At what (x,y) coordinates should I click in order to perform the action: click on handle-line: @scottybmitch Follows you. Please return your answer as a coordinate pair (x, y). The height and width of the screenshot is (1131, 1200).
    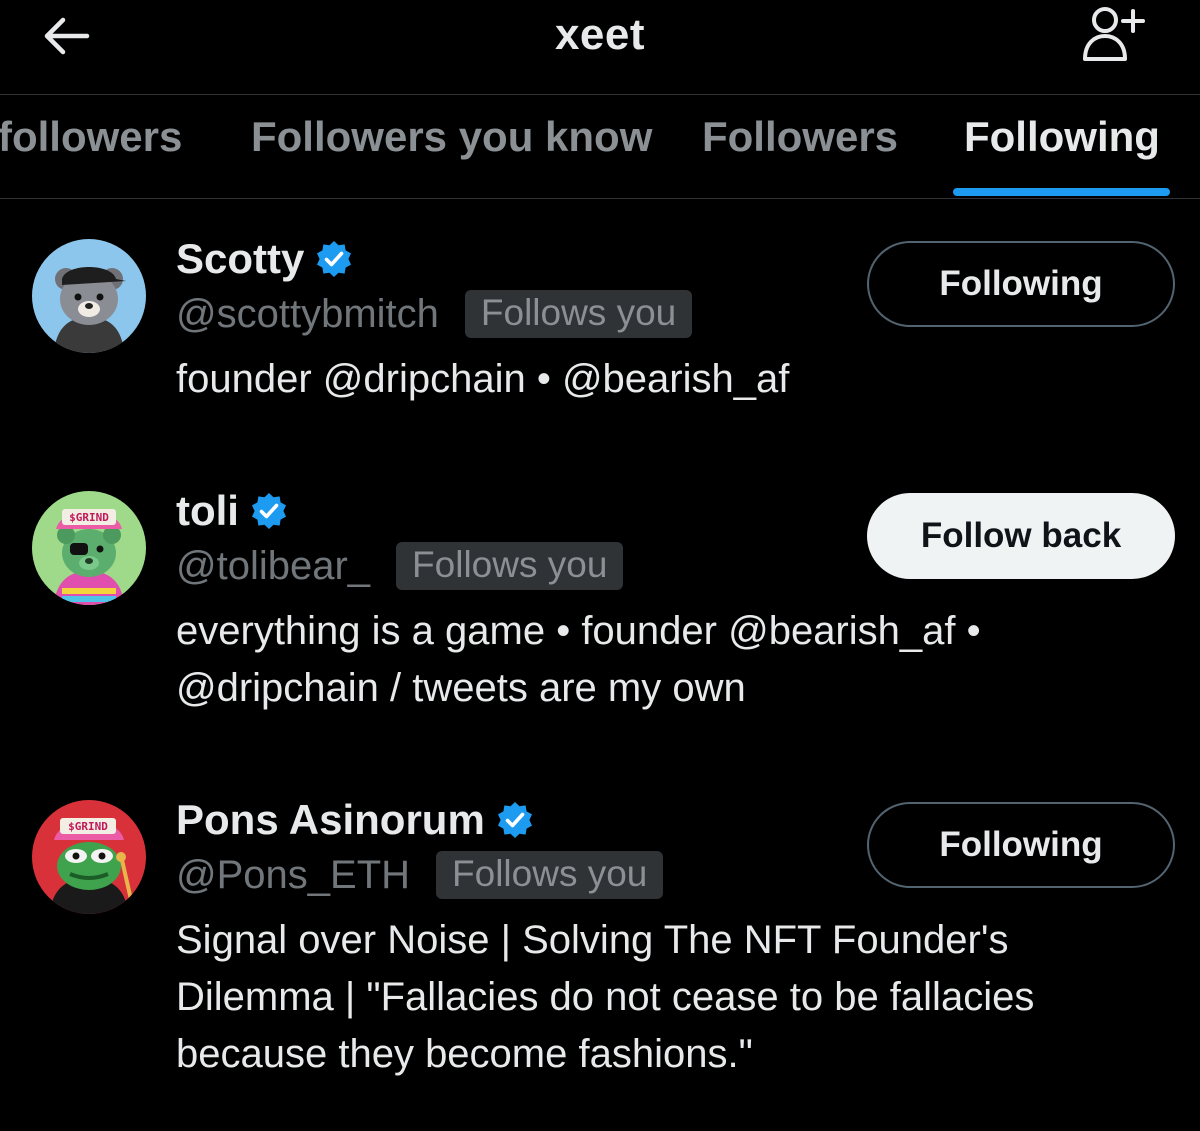
    Looking at the image, I should click on (434, 314).